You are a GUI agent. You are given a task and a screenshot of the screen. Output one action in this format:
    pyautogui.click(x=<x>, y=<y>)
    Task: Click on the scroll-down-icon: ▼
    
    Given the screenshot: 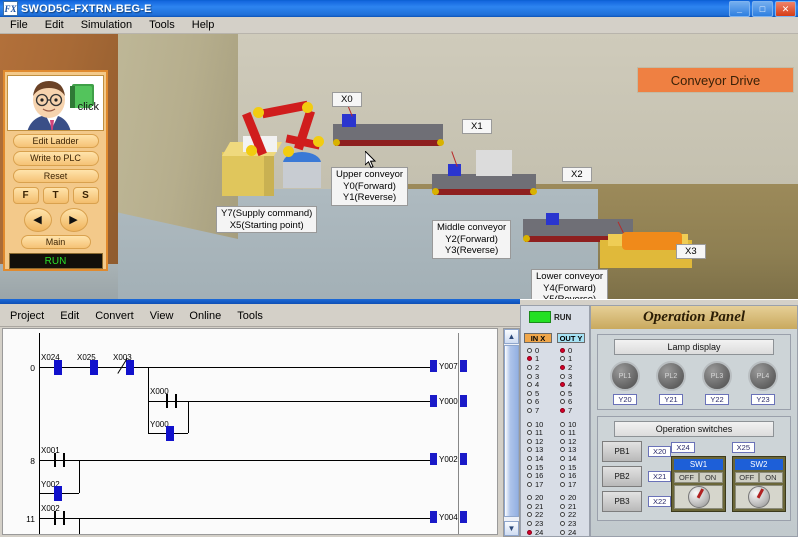 What is the action you would take?
    pyautogui.click(x=511, y=528)
    